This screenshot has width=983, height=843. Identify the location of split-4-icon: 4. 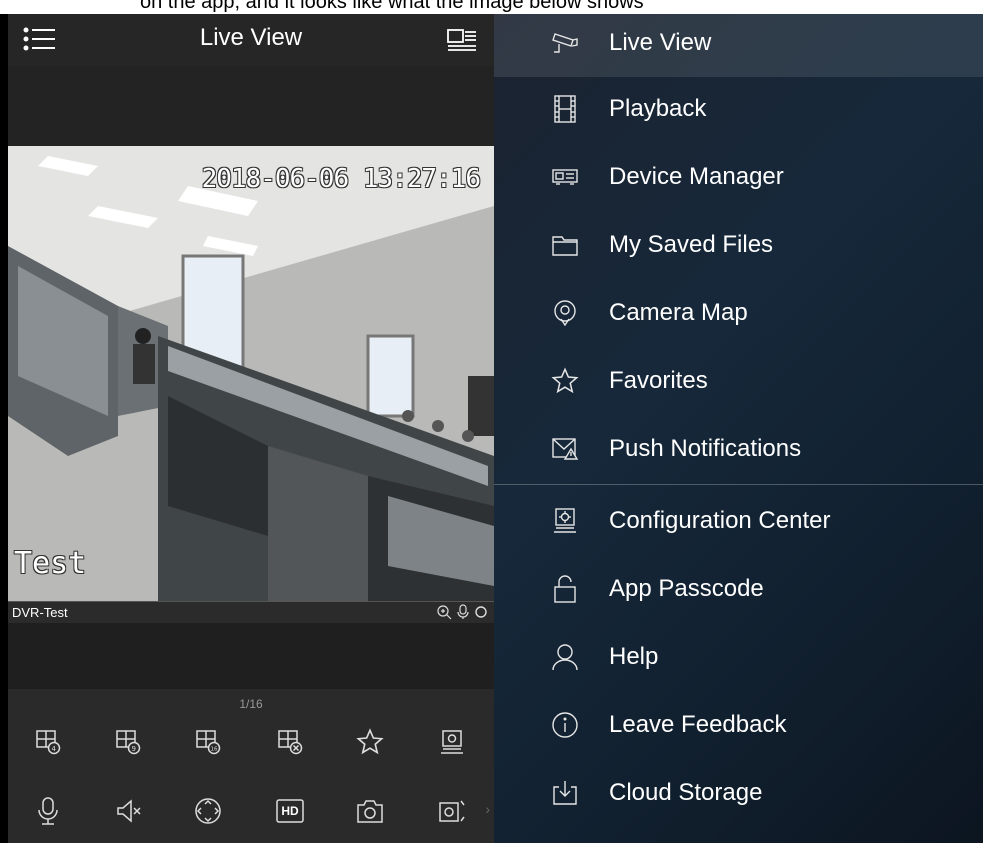
(48, 742).